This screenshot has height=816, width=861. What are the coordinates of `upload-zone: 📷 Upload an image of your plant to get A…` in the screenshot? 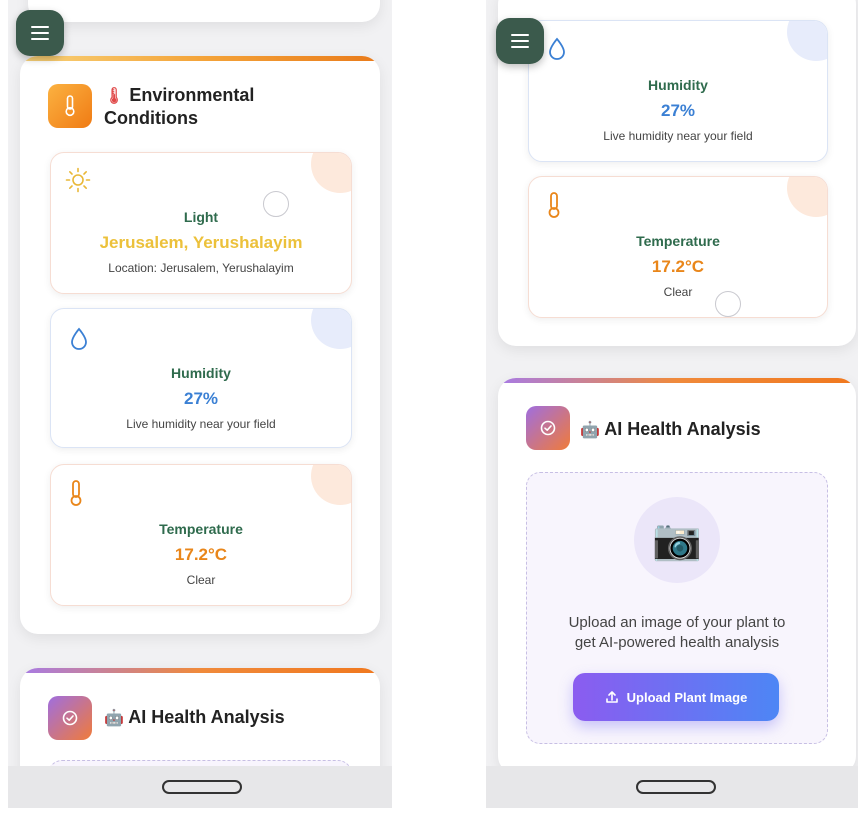 It's located at (677, 608).